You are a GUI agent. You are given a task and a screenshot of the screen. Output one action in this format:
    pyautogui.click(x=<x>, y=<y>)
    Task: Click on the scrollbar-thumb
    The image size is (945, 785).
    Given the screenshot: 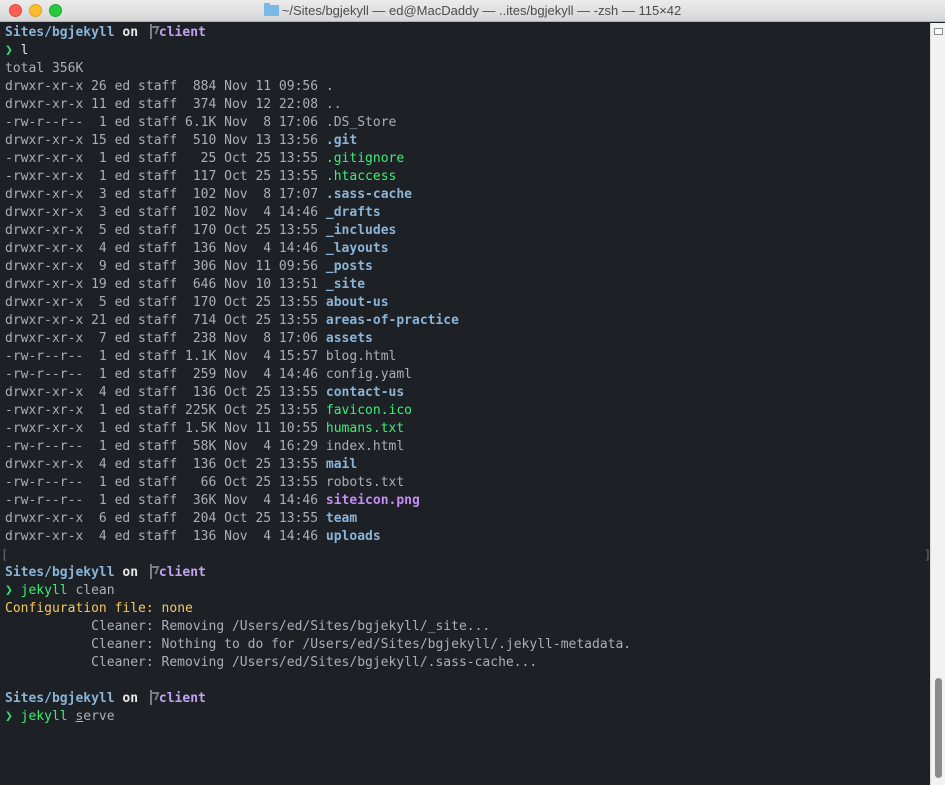 What is the action you would take?
    pyautogui.click(x=938, y=728)
    